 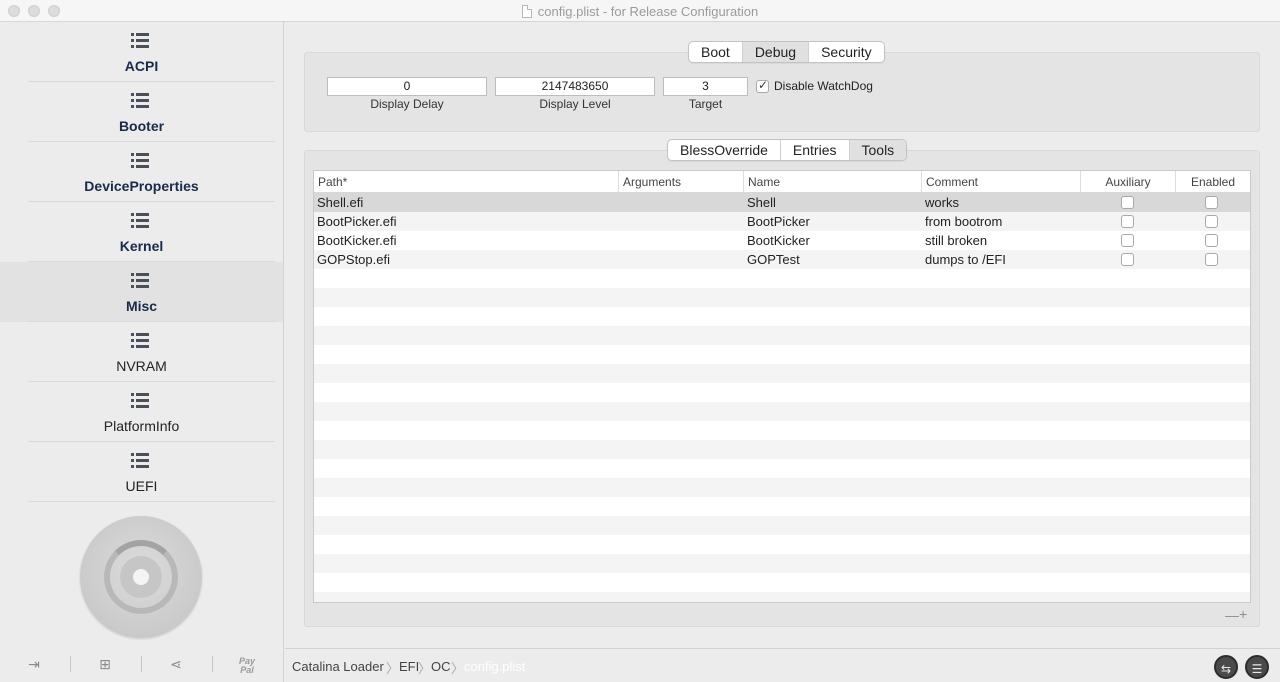 I want to click on column-header-path: Path*, so click(x=466, y=182).